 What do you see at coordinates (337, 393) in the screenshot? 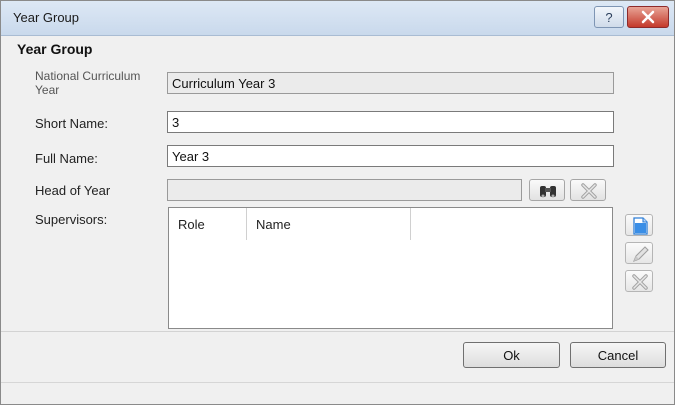
I see `status-bar` at bounding box center [337, 393].